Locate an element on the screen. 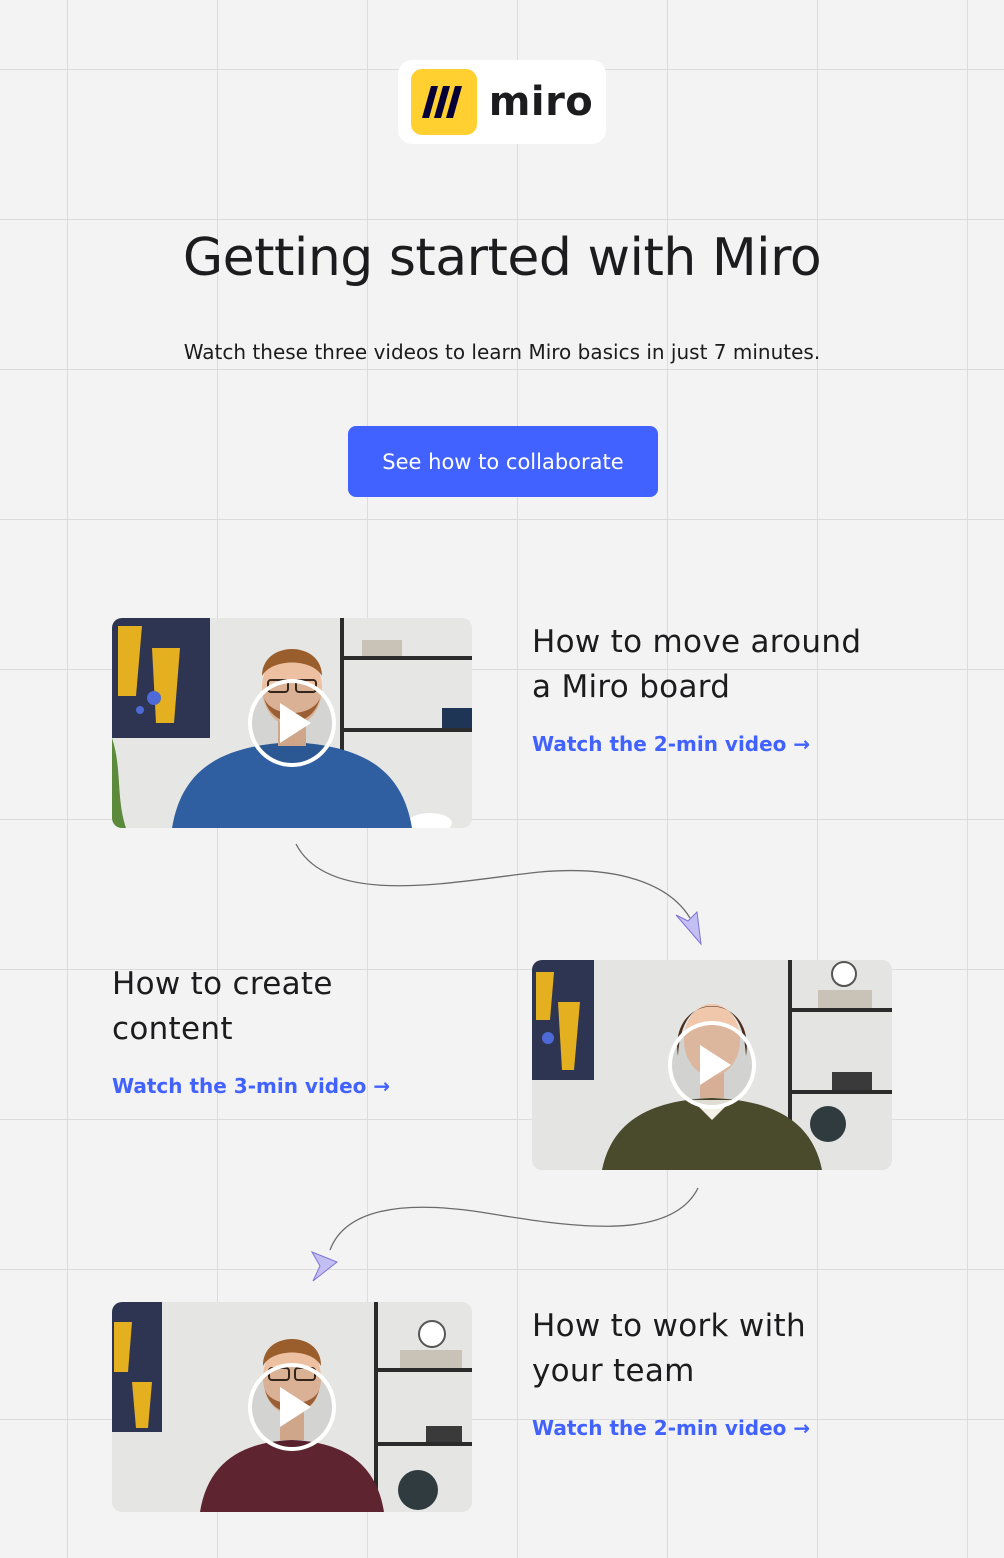 The width and height of the screenshot is (1004, 1558). arrowhead-1-icon is located at coordinates (688, 928).